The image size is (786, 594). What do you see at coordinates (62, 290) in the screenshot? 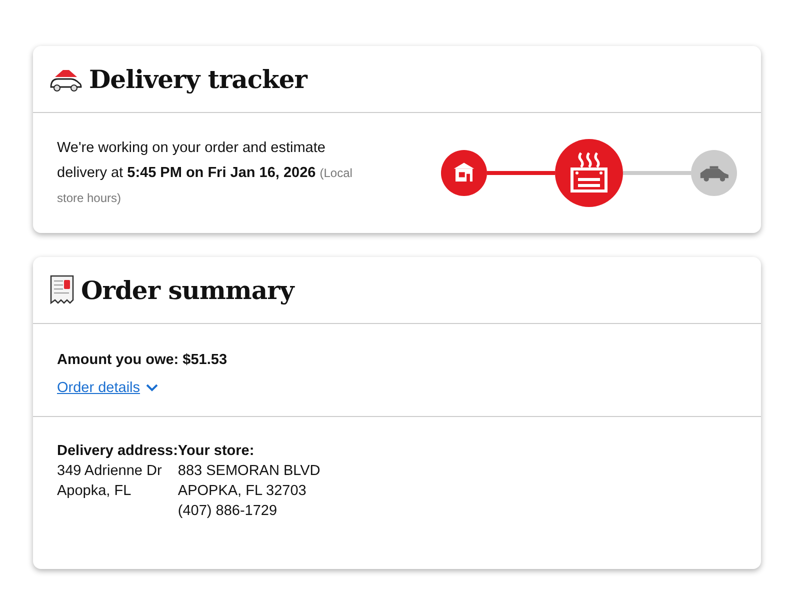
I see `receipt-icon` at bounding box center [62, 290].